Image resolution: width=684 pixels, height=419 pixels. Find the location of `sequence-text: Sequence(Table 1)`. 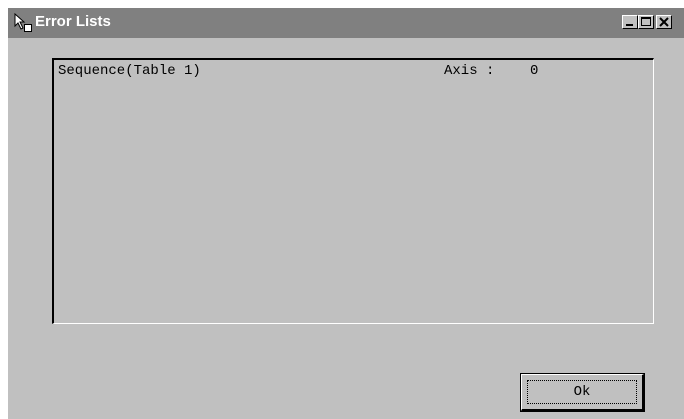

sequence-text: Sequence(Table 1) is located at coordinates (129, 71).